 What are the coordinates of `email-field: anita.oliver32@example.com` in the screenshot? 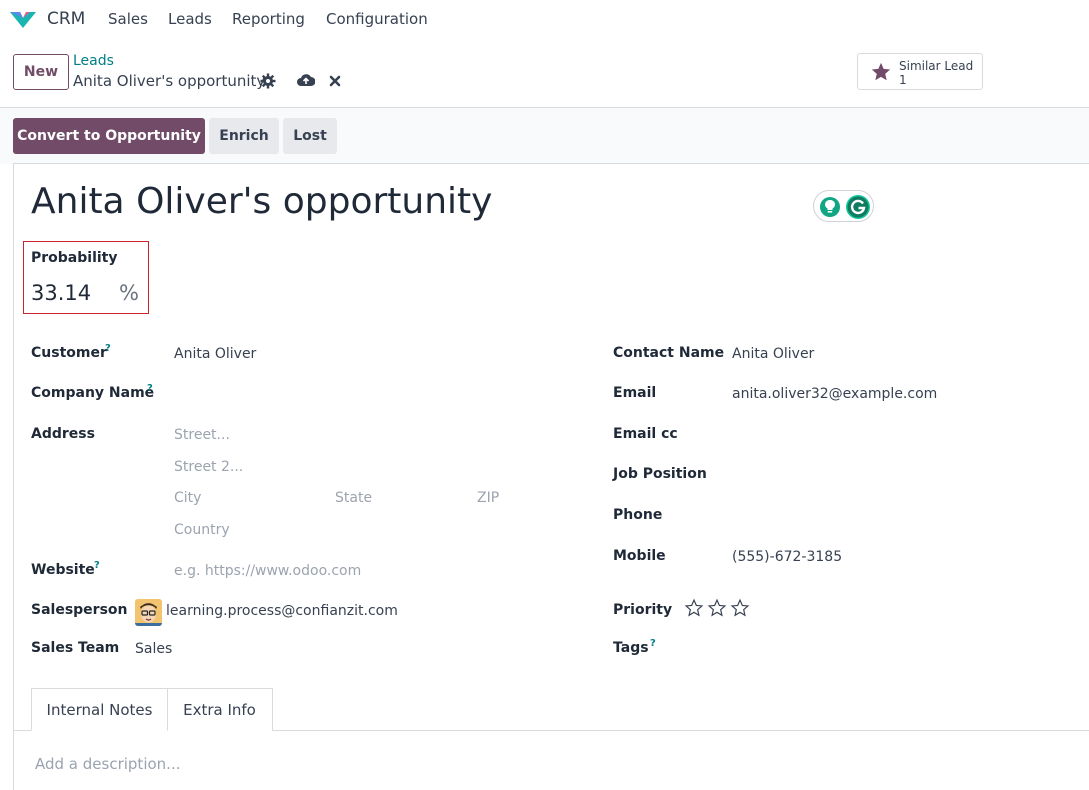 It's located at (834, 394).